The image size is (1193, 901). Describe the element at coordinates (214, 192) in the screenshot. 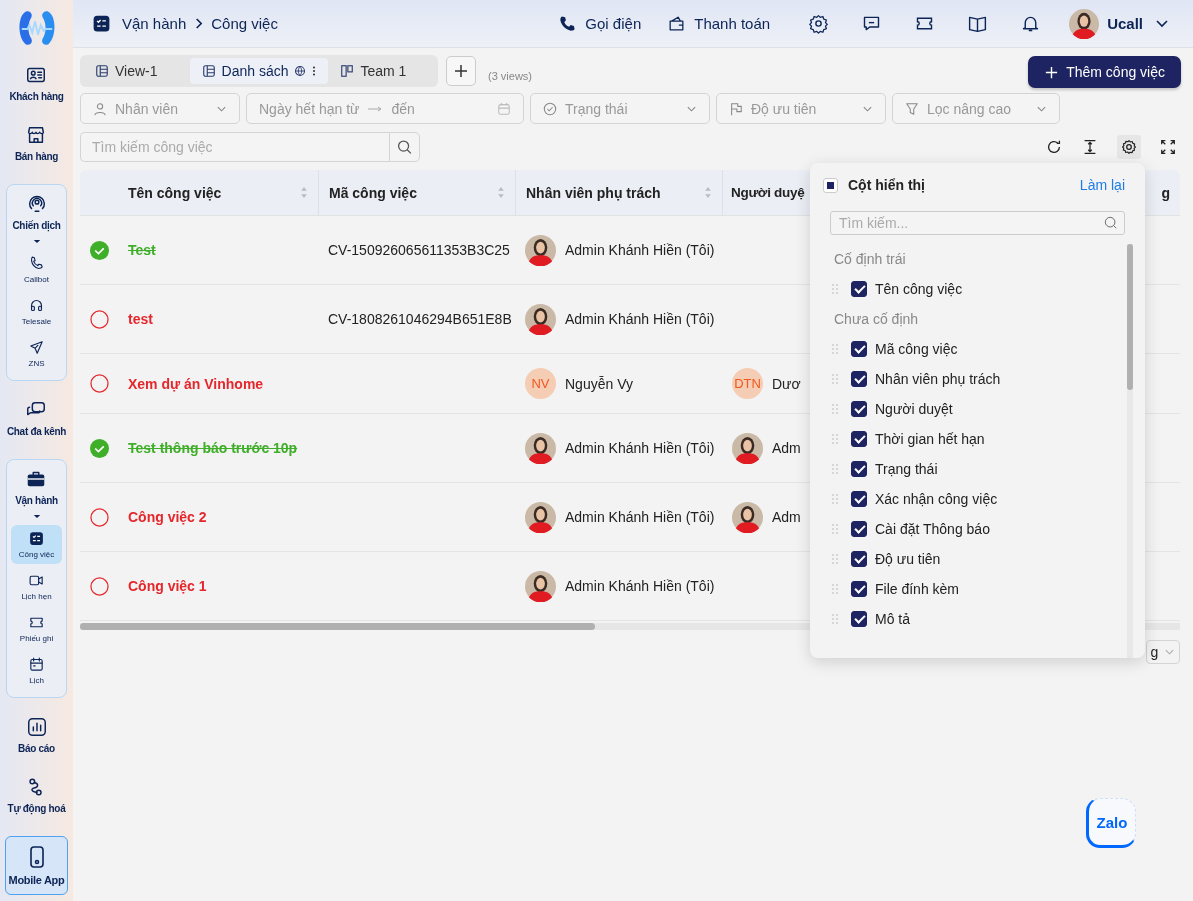

I see `column-header: Tên công việc` at that location.